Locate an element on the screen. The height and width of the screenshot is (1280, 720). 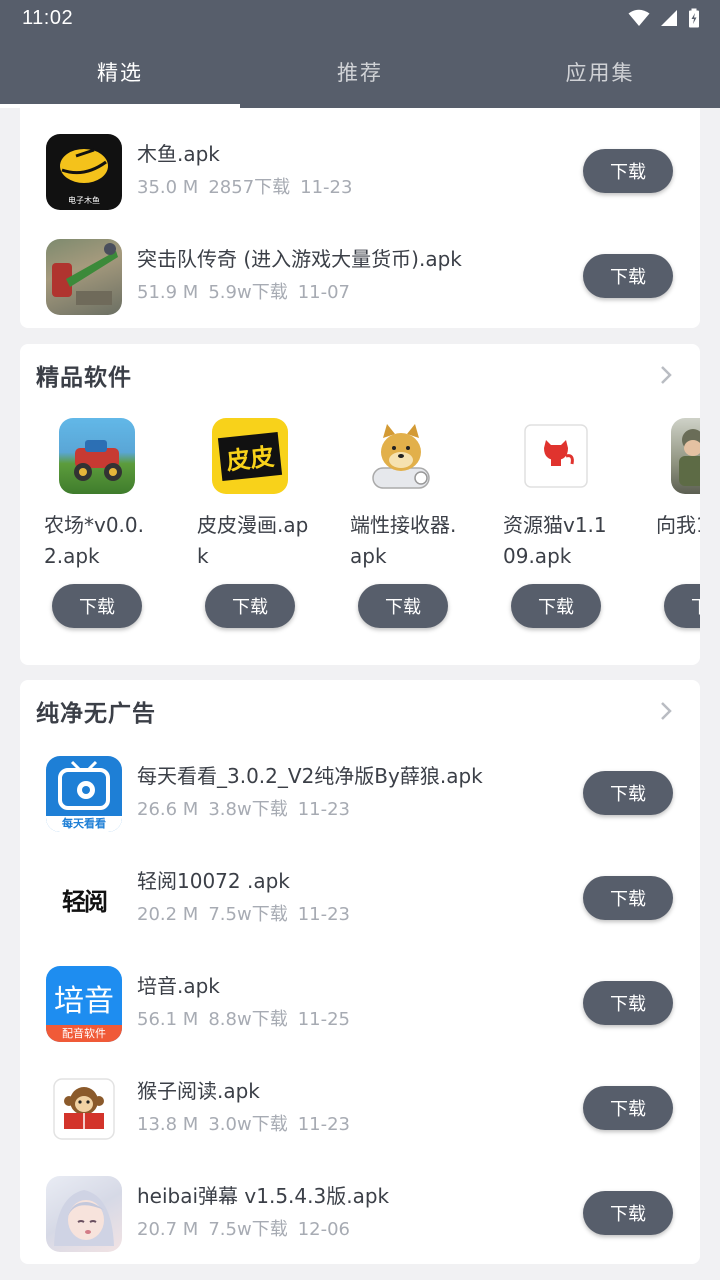
app-downloads: 3.8w下载 is located at coordinates (248, 809).